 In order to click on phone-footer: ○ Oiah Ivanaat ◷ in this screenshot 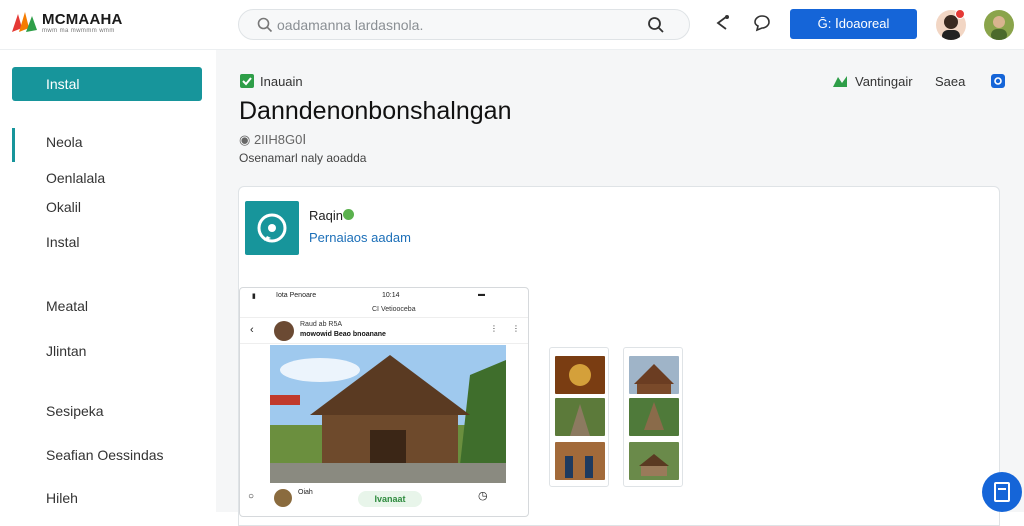, I will do `click(384, 500)`.